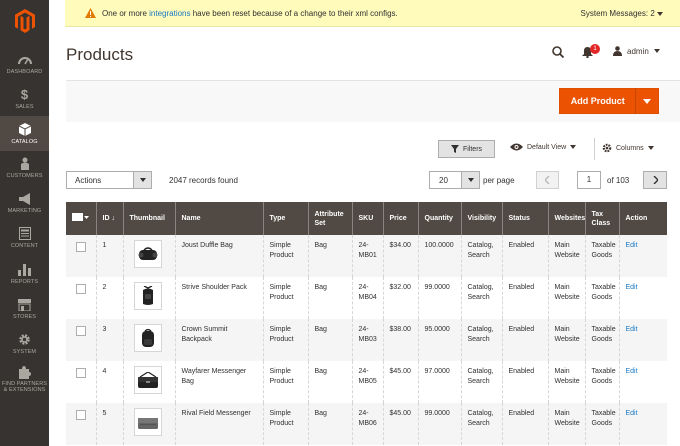  I want to click on sidebar-item-system: SYSTEM, so click(24, 343).